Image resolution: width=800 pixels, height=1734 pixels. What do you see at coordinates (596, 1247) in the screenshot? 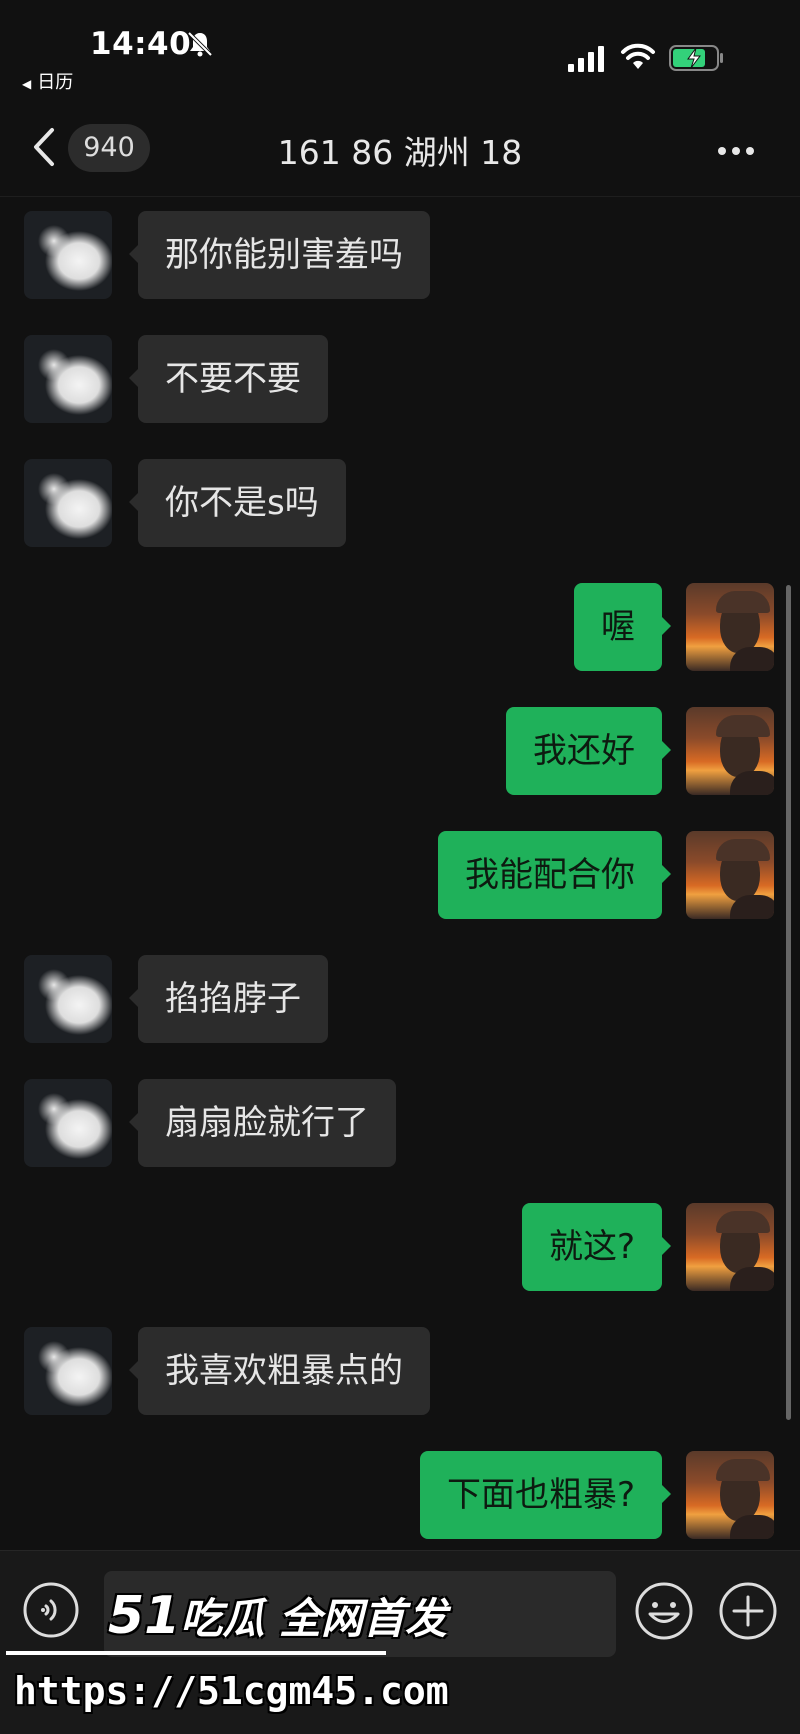
I see `message-bubble: 就这?` at bounding box center [596, 1247].